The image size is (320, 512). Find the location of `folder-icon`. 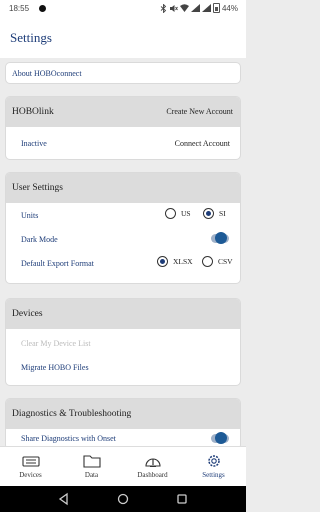

folder-icon is located at coordinates (91, 461).